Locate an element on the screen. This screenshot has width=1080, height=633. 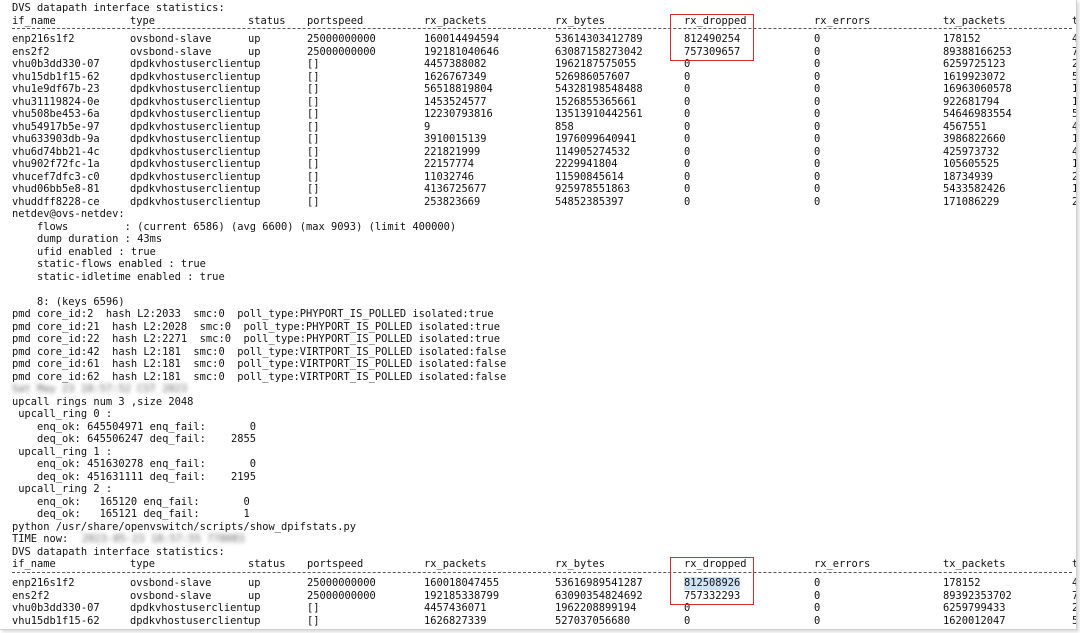
table-cell: 53616989541287 is located at coordinates (599, 583).